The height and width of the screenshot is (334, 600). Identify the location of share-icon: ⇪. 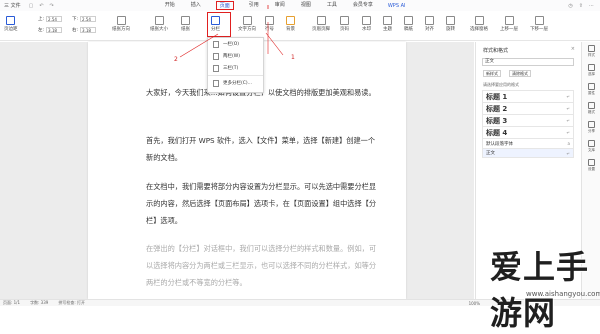
(581, 6).